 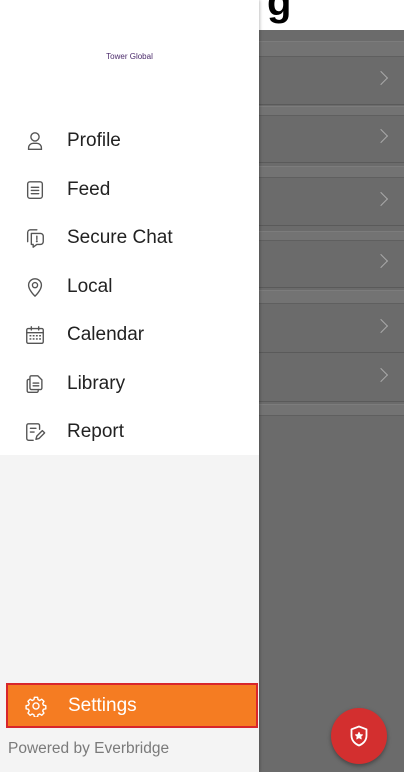 What do you see at coordinates (89, 748) in the screenshot?
I see `powered-by-text: Powered by Everbridge` at bounding box center [89, 748].